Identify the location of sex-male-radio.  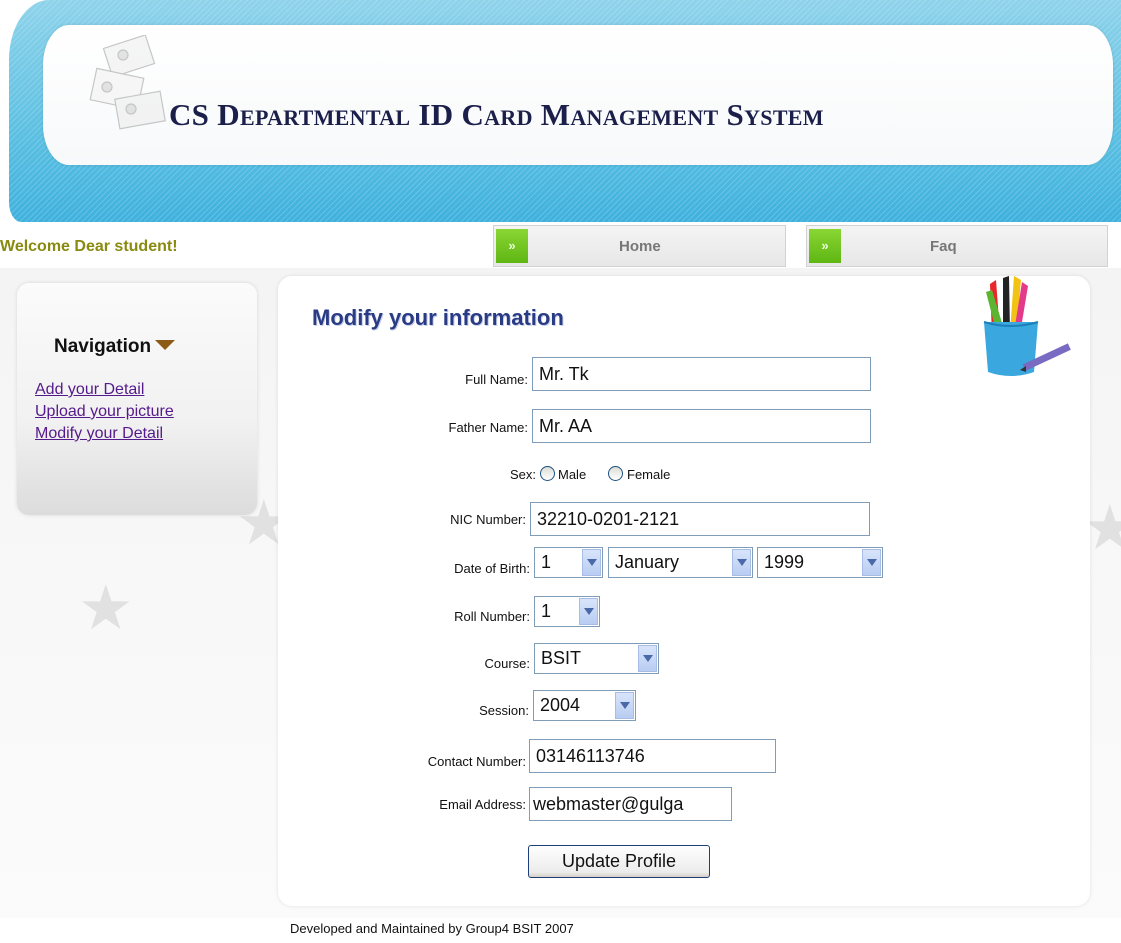
(547, 473).